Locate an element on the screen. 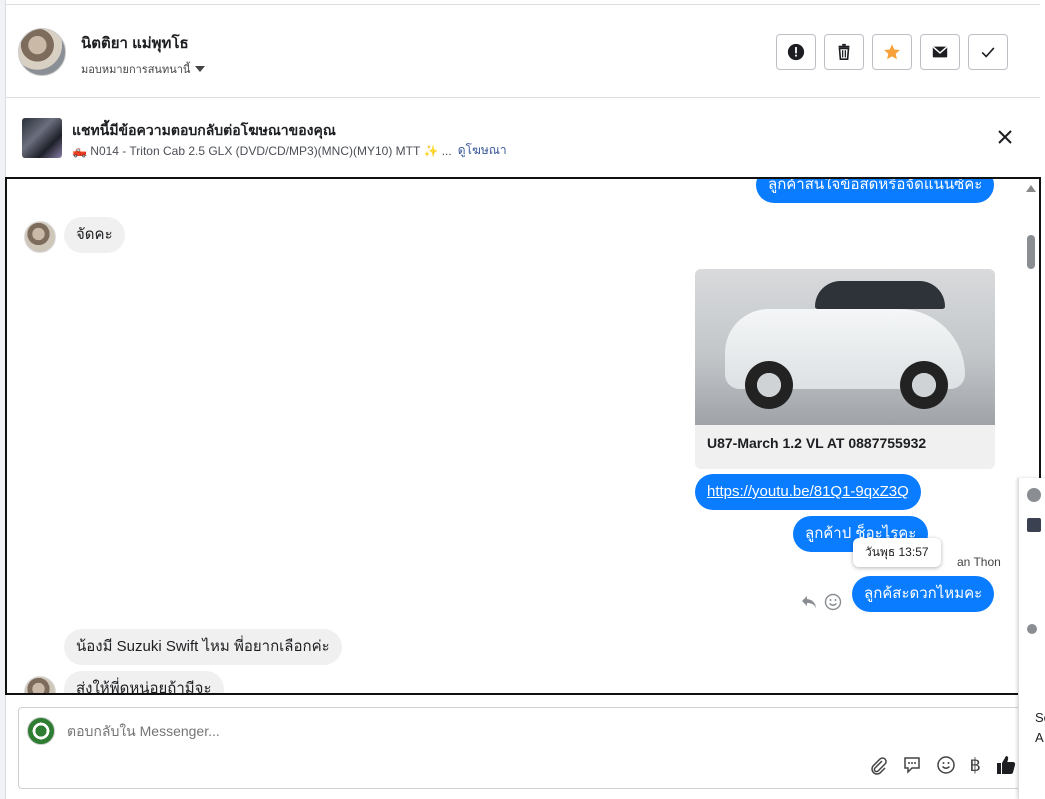 The height and width of the screenshot is (799, 1045). emoji-react-icon is located at coordinates (833, 602).